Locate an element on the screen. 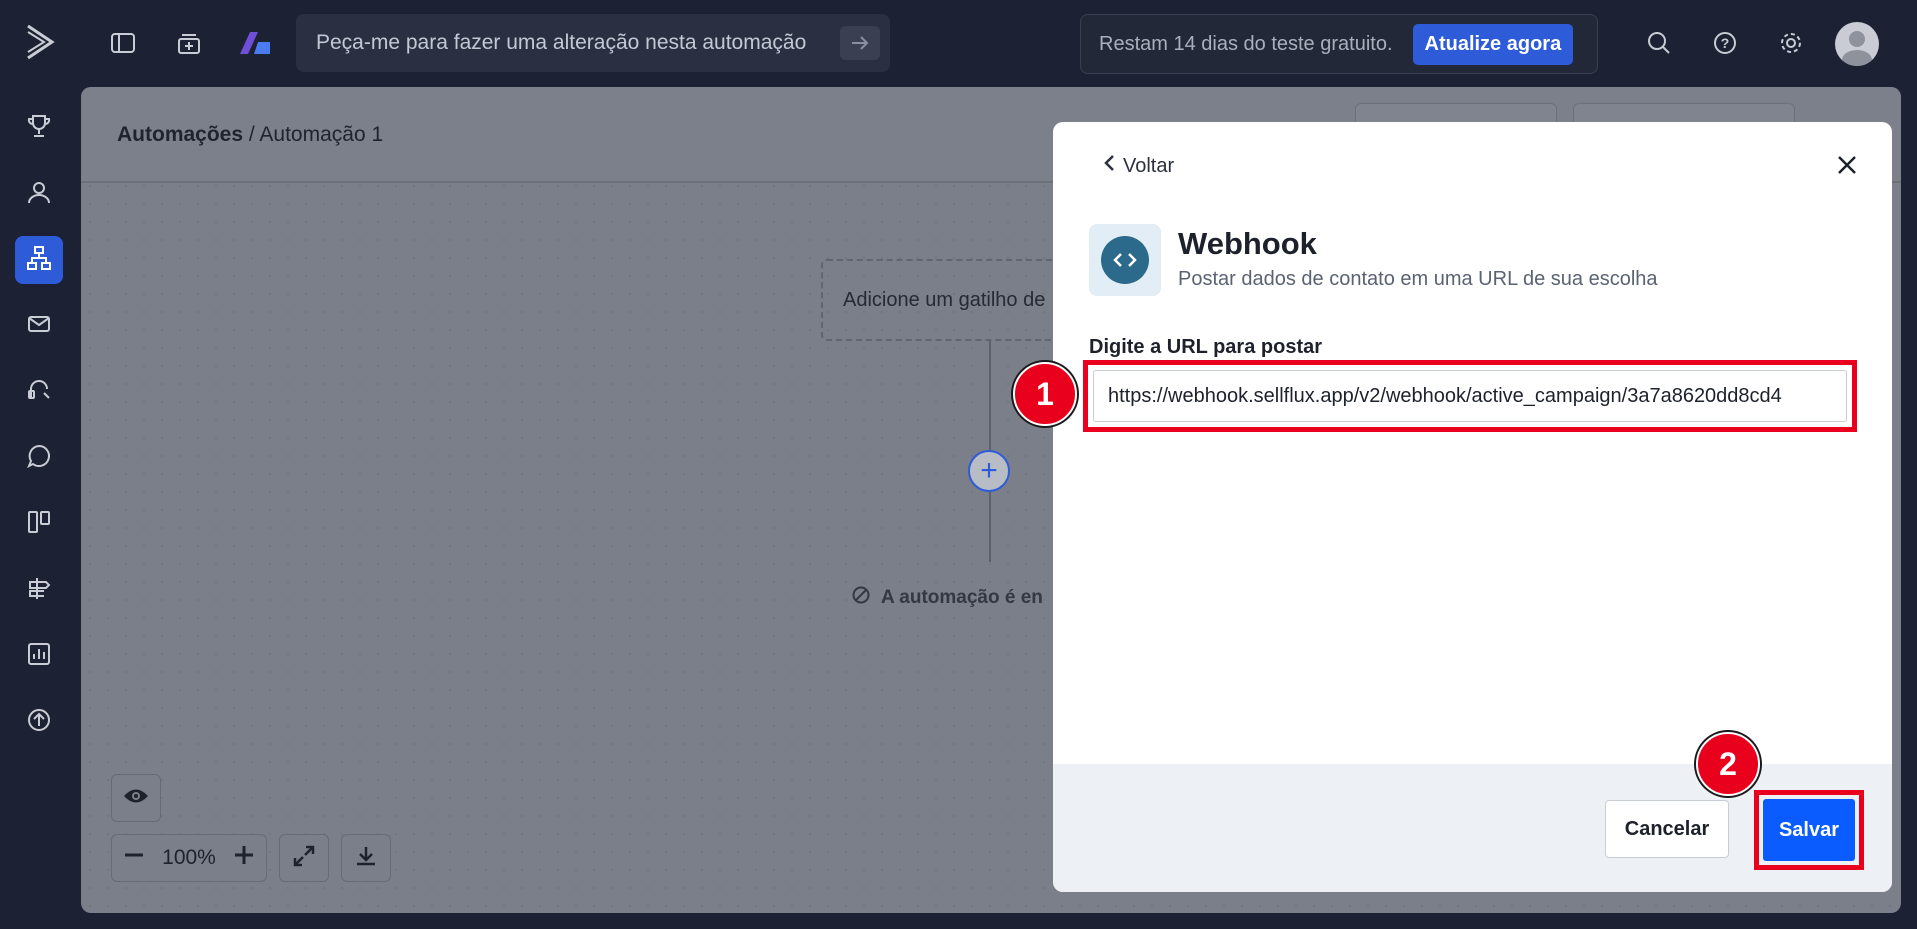 The height and width of the screenshot is (929, 1917). download-icon is located at coordinates (366, 858).